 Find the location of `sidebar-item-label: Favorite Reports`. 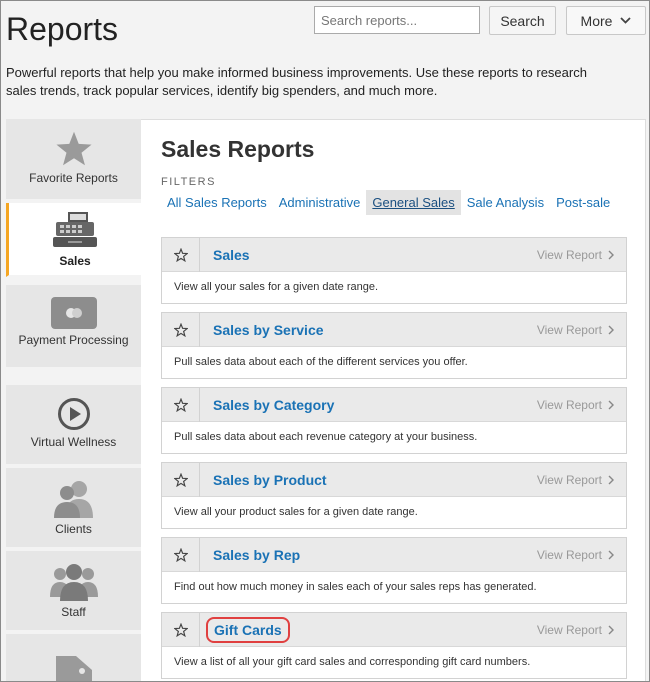

sidebar-item-label: Favorite Reports is located at coordinates (73, 178).